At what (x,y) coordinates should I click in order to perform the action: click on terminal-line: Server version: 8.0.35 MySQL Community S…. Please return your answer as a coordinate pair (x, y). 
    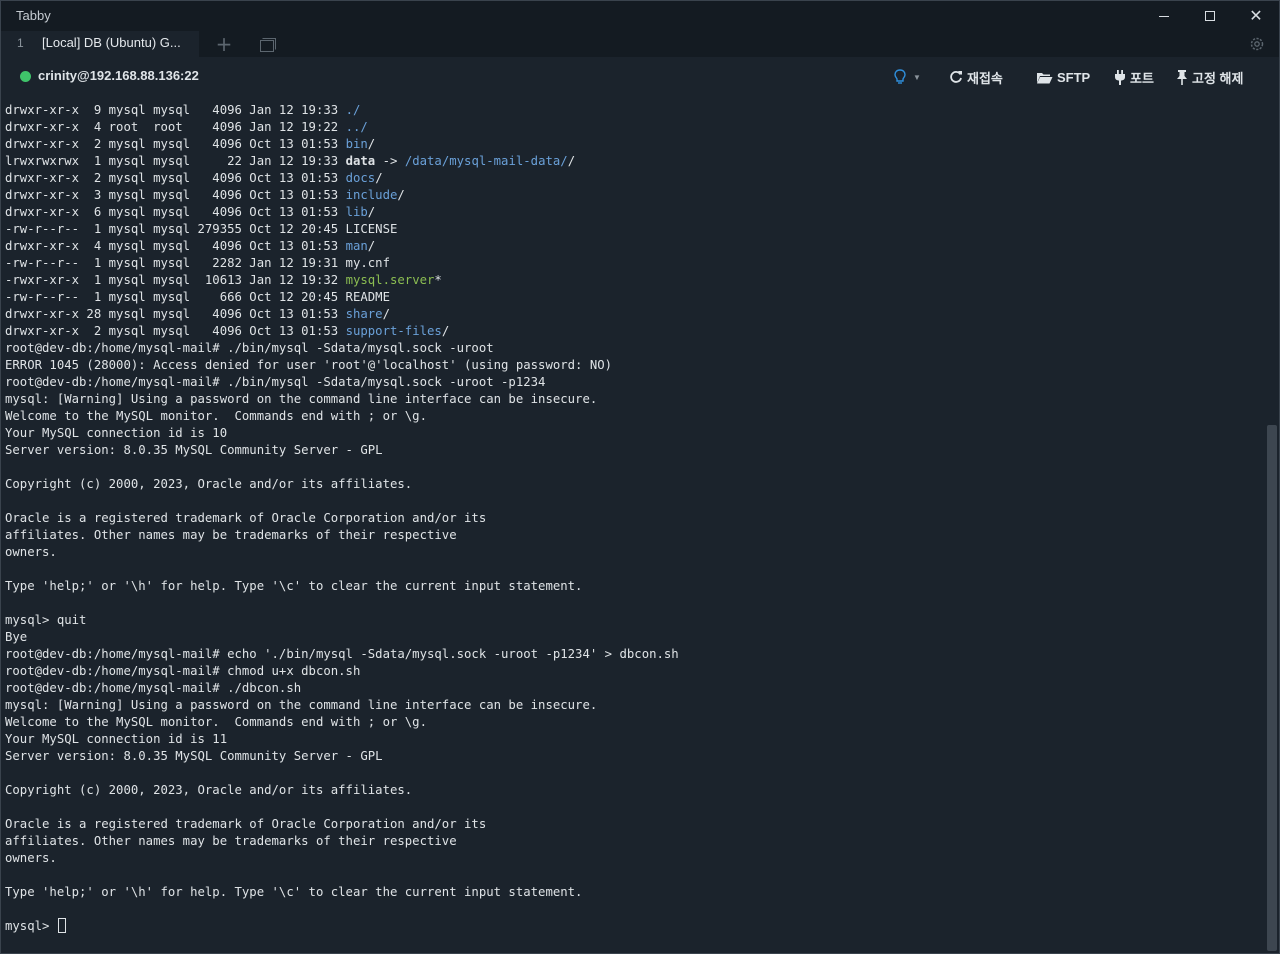
    Looking at the image, I should click on (635, 756).